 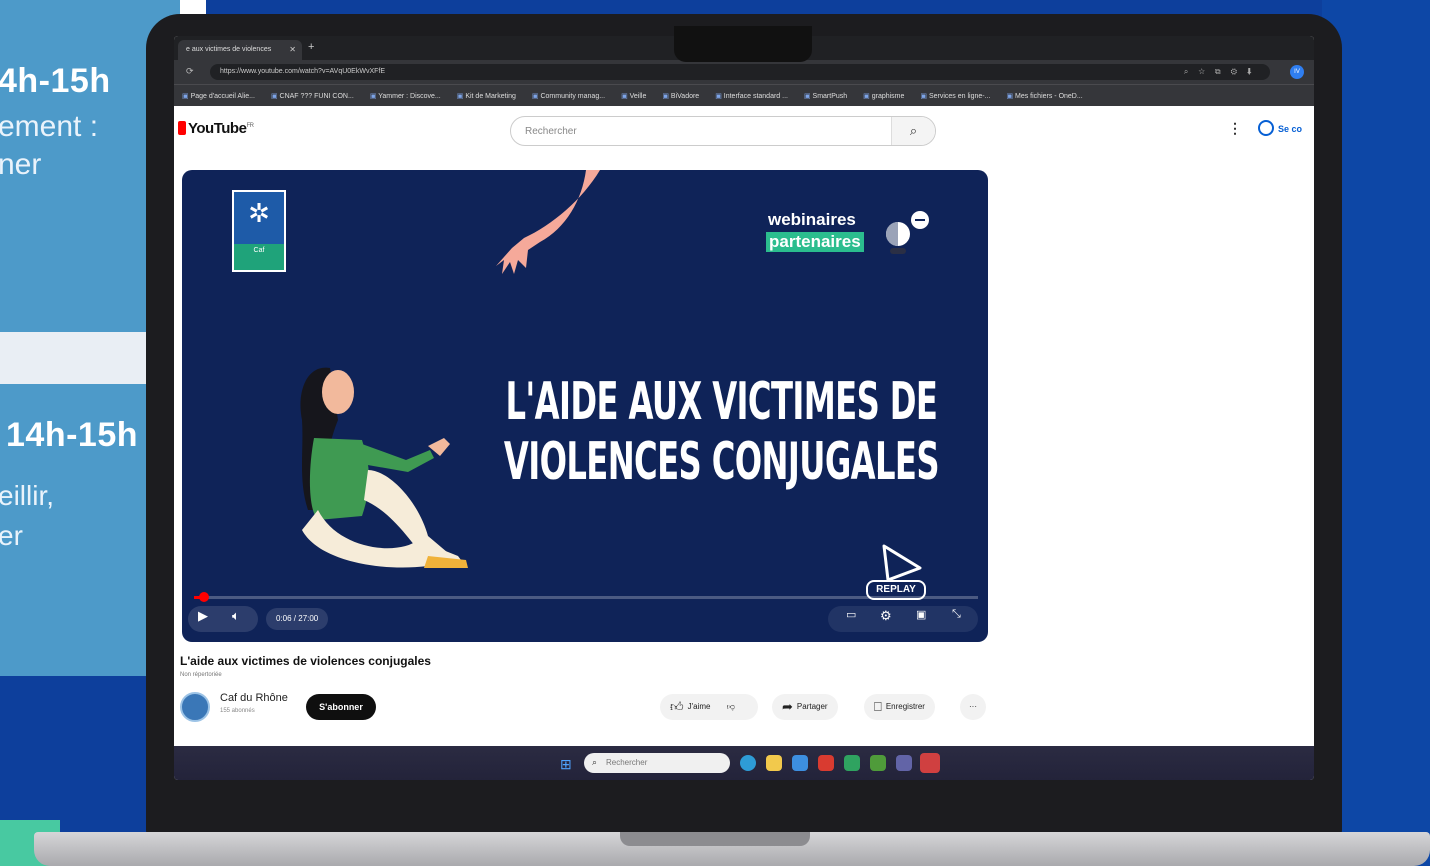 I want to click on toolbar-icons: ⌕☆⧉⚙⬇, so click(x=1223, y=72).